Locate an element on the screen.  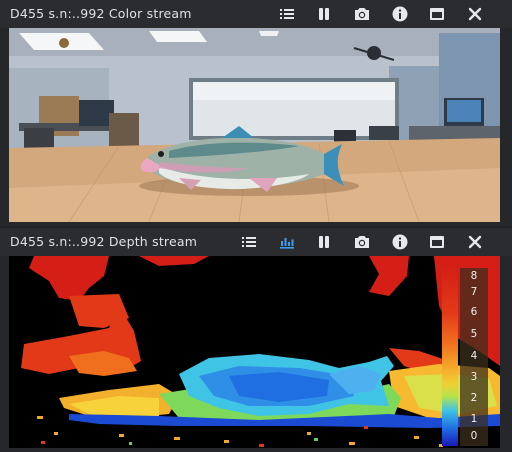
histogram-icon is located at coordinates (287, 242).